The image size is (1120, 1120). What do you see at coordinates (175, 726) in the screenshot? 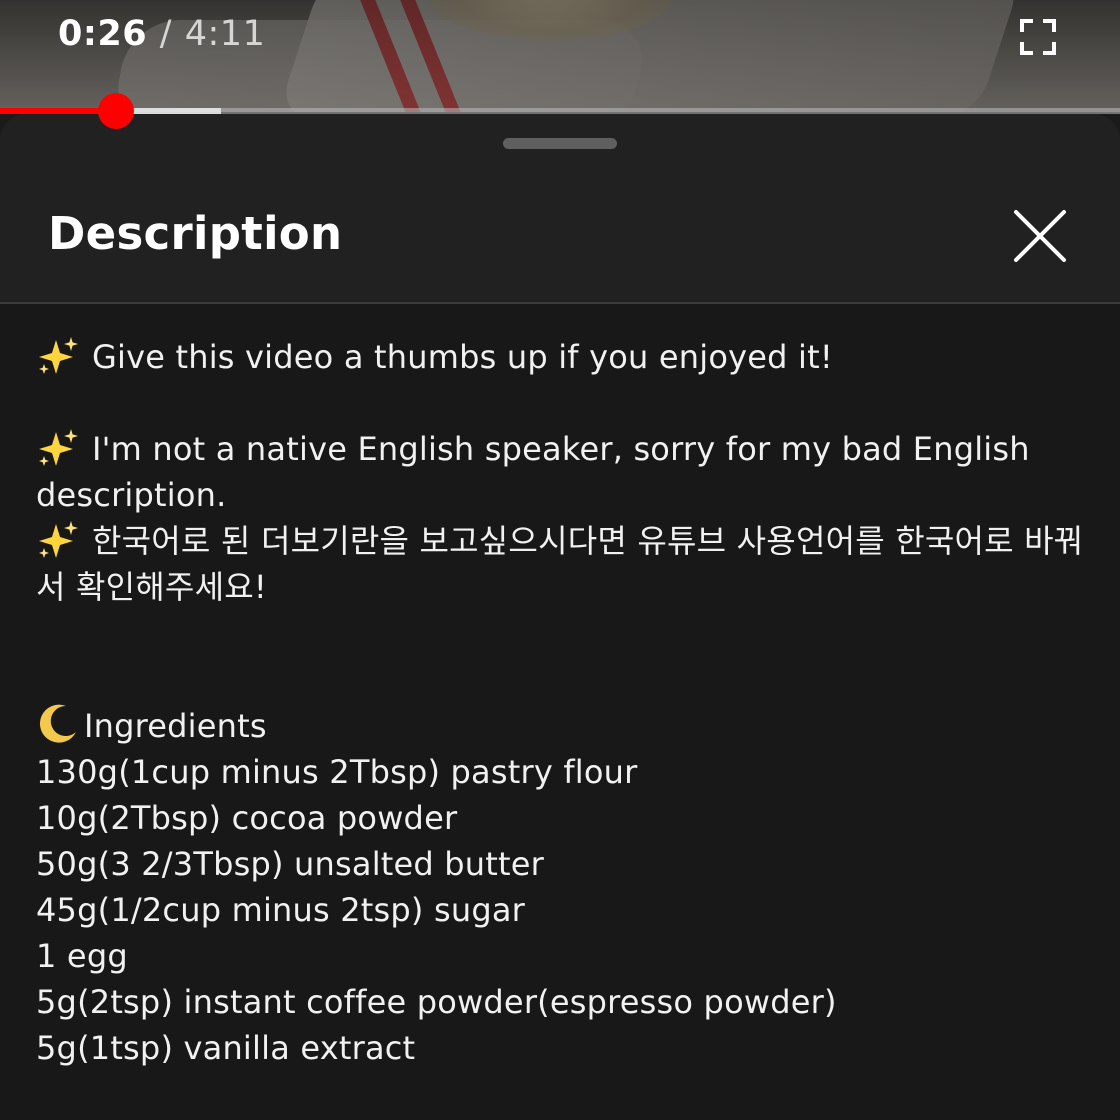
I see `ingredients-heading-text: Ingredients` at bounding box center [175, 726].